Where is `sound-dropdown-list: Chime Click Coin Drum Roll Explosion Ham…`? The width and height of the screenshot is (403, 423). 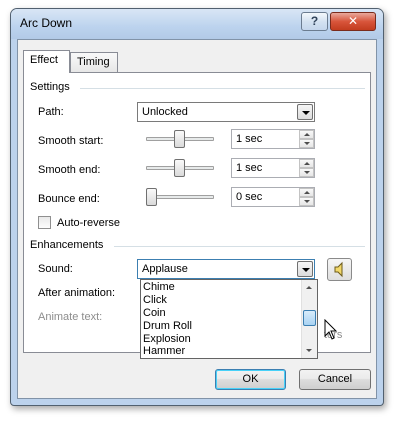
sound-dropdown-list: Chime Click Coin Drum Roll Explosion Ham… is located at coordinates (229, 319).